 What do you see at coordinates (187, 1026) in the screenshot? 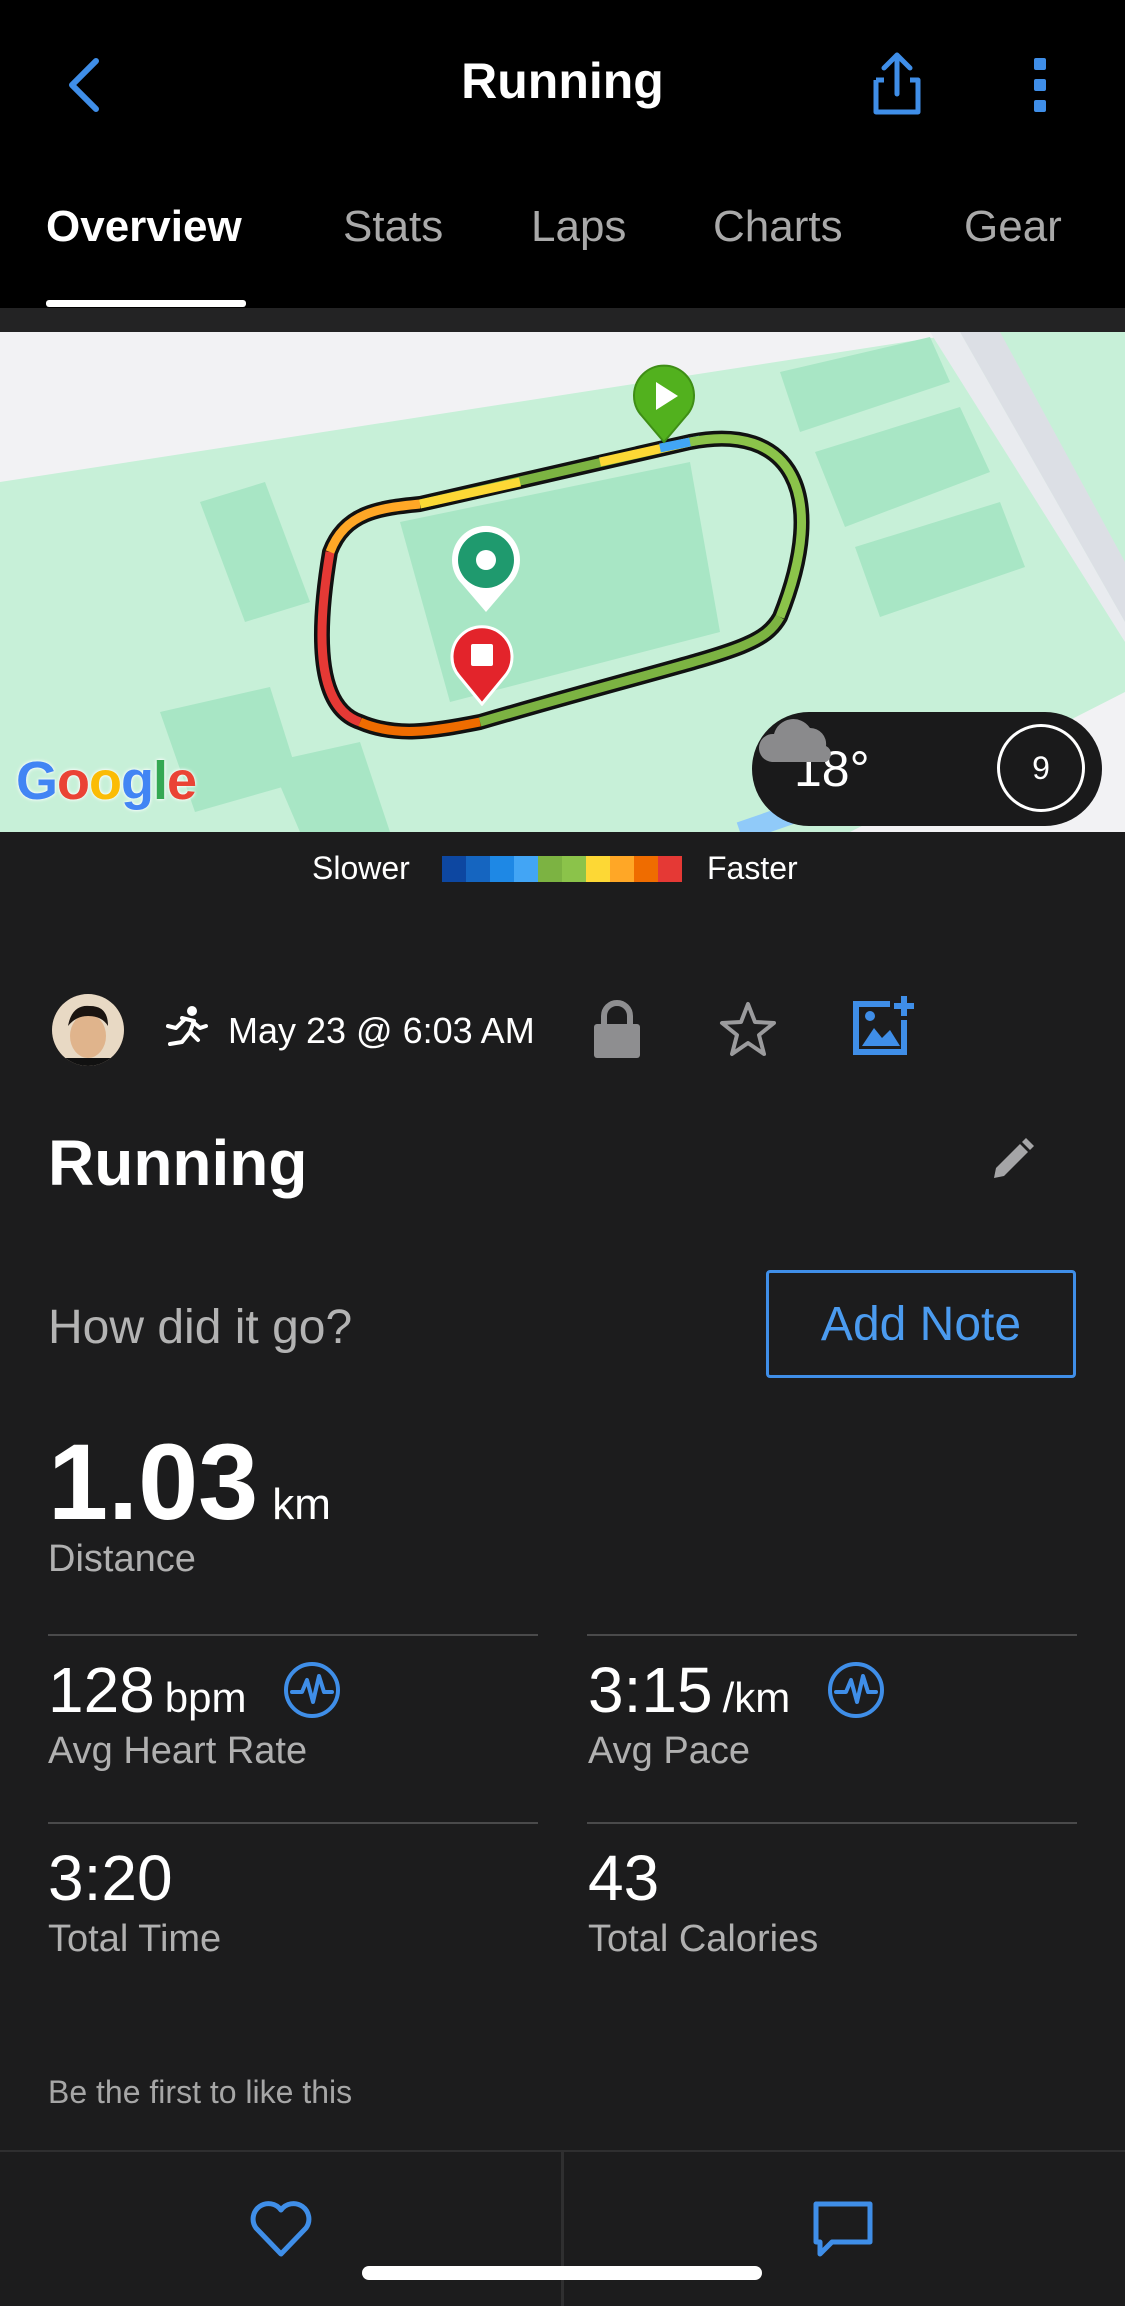
I see `running-icon` at bounding box center [187, 1026].